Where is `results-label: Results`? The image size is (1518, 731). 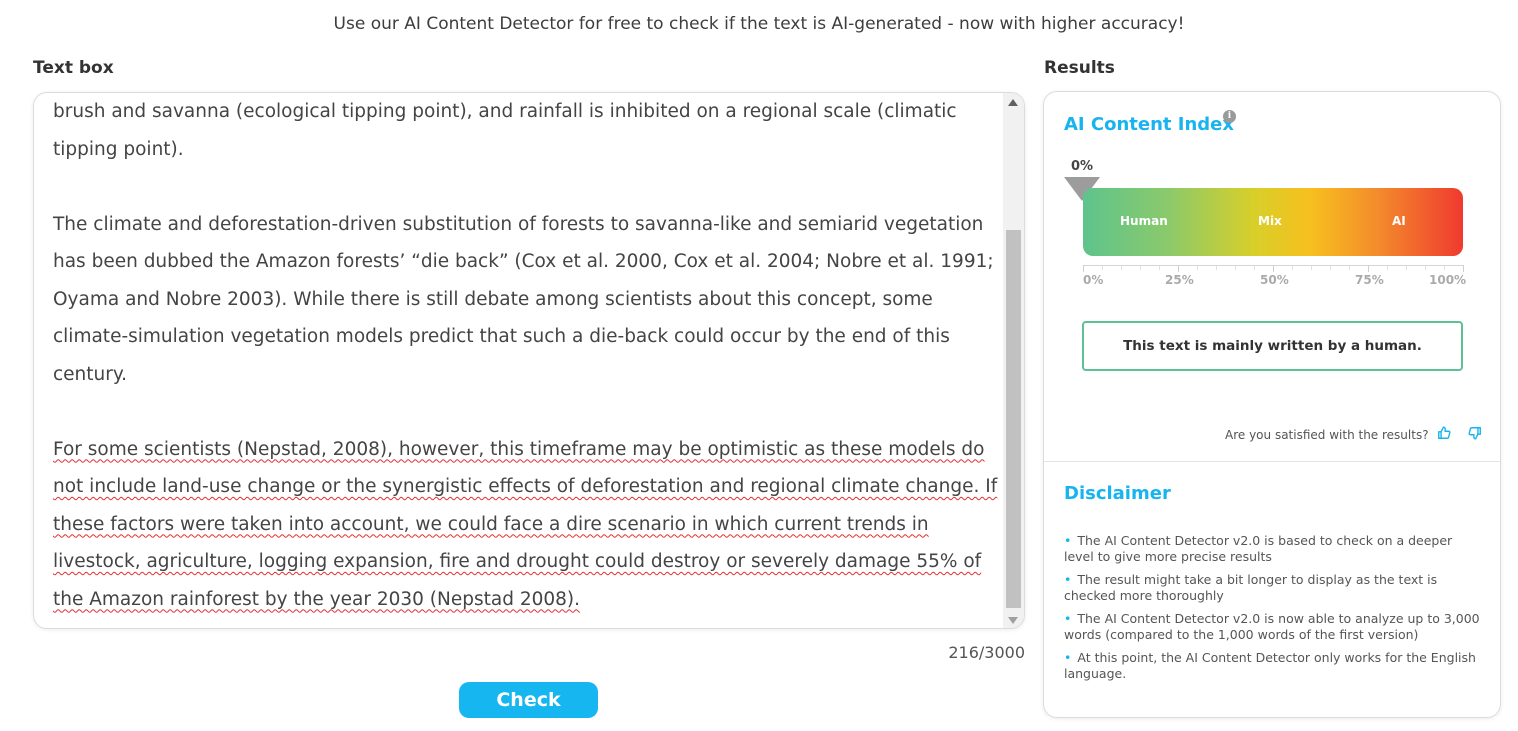 results-label: Results is located at coordinates (1079, 68).